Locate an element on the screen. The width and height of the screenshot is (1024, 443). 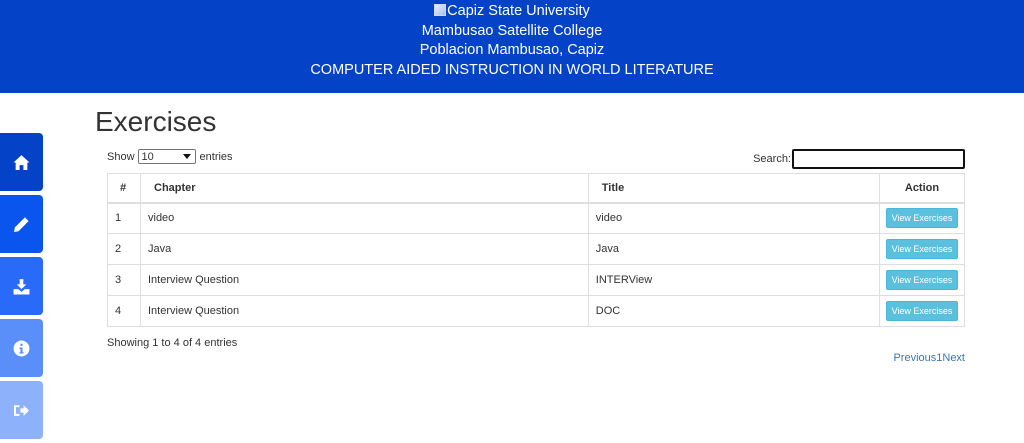
entries-select-value: 10 is located at coordinates (147, 156).